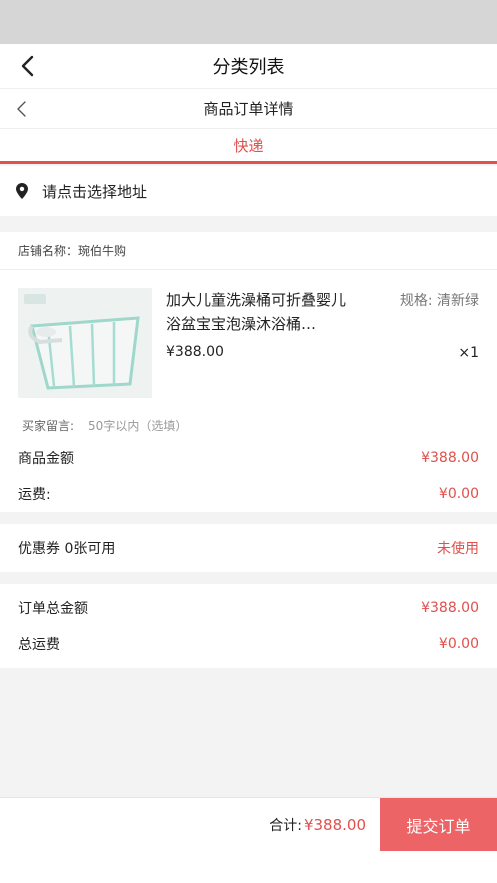  What do you see at coordinates (137, 425) in the screenshot?
I see `buyer-message-input: 50字以内（选填）` at bounding box center [137, 425].